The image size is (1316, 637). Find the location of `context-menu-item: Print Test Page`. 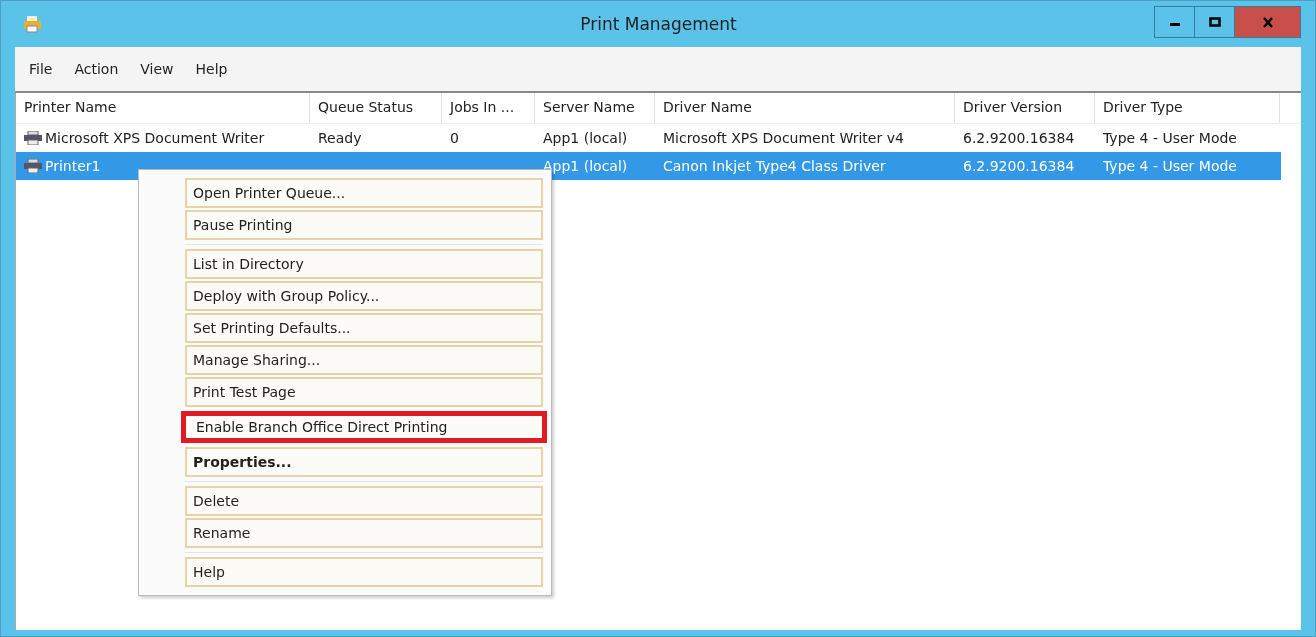

context-menu-item: Print Test Page is located at coordinates (364, 392).